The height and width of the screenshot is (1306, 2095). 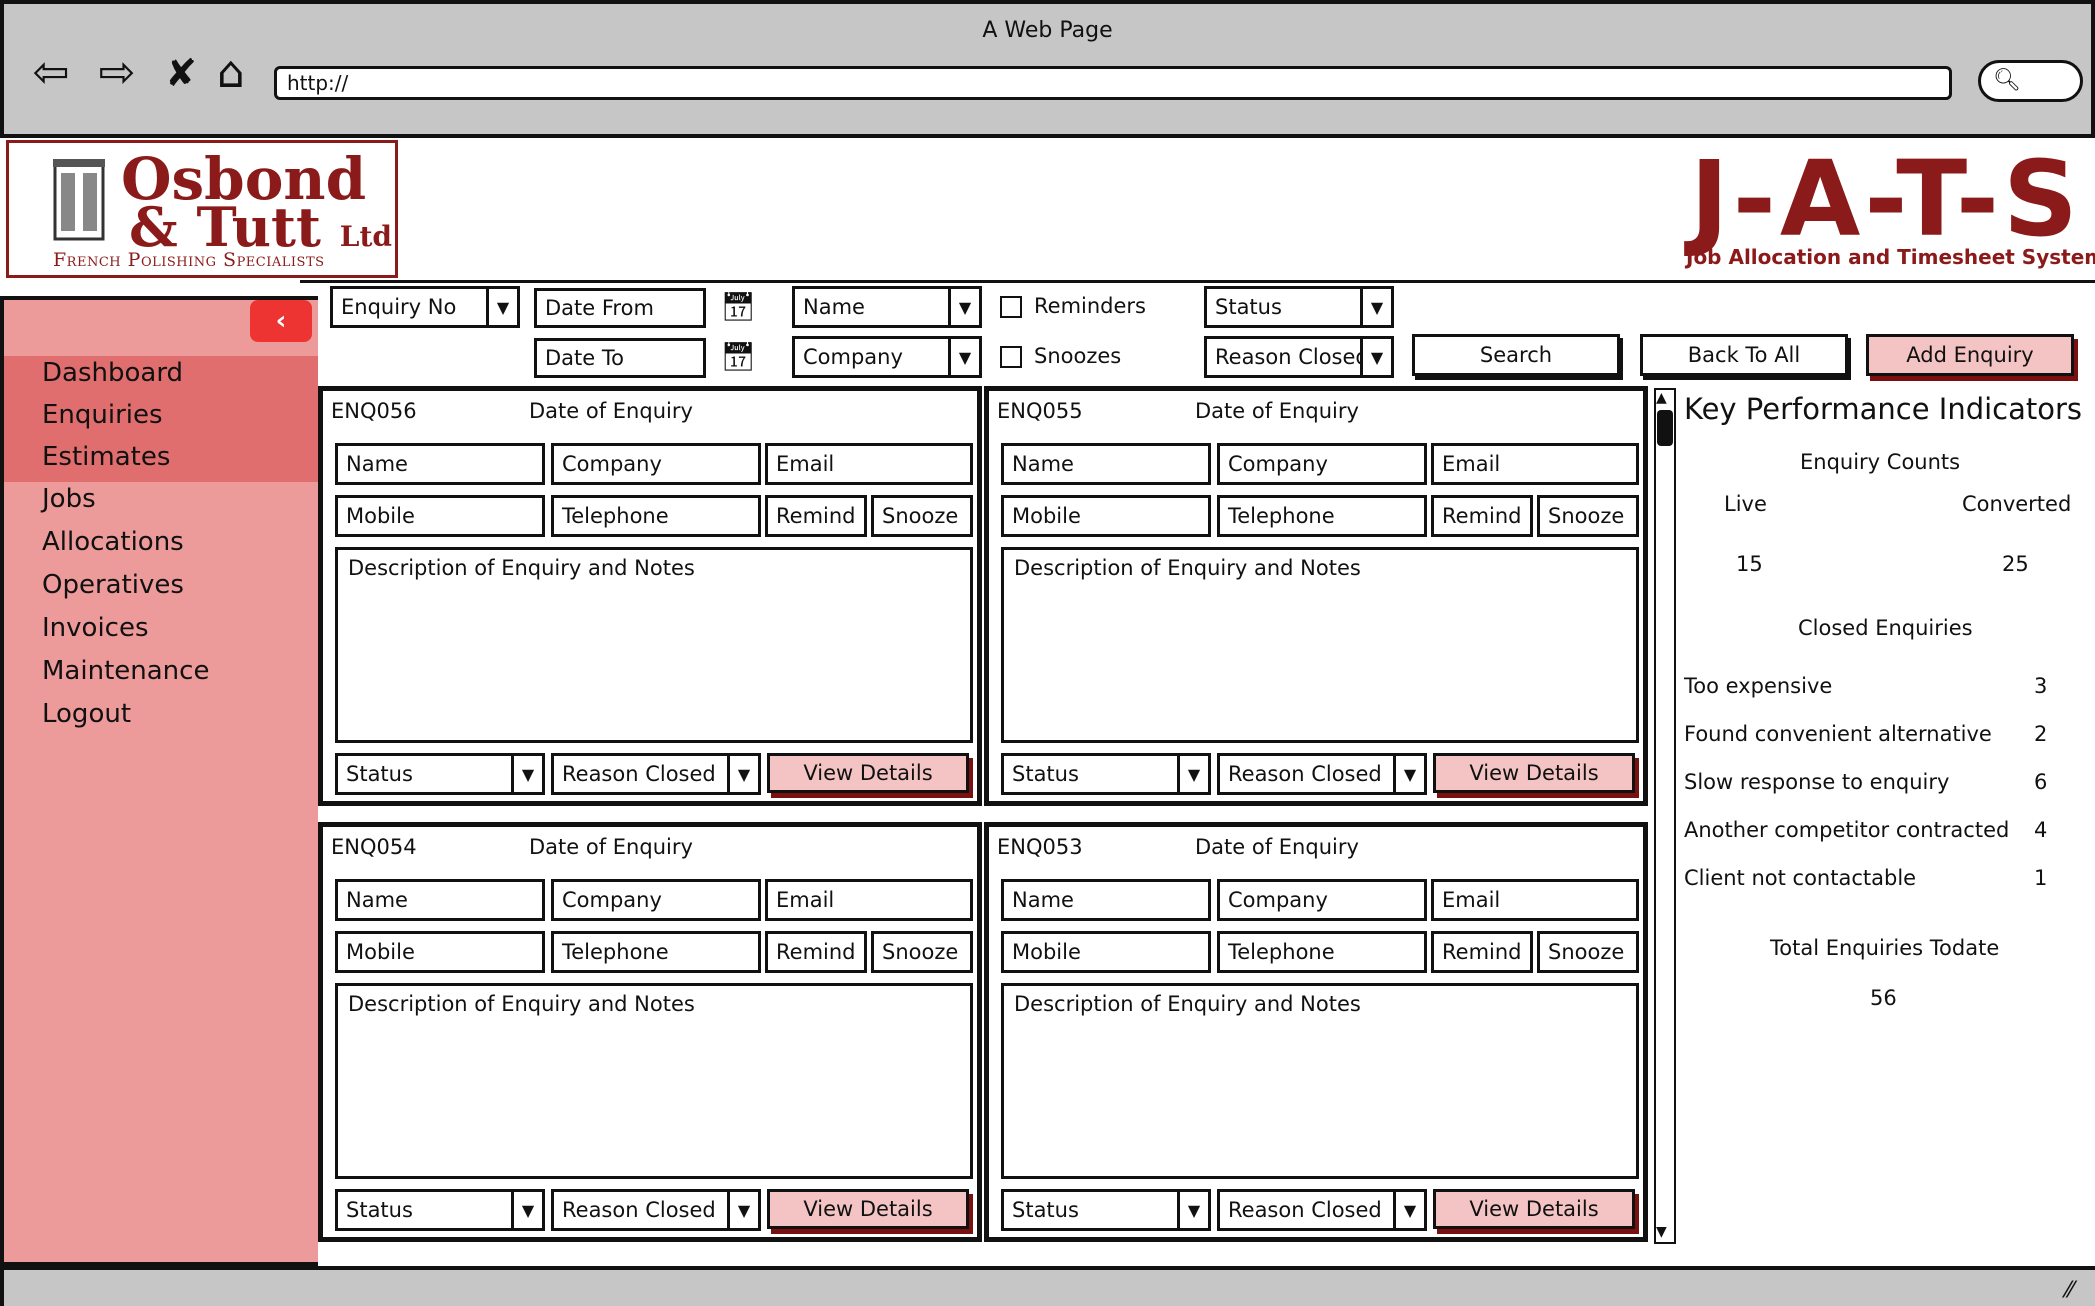 What do you see at coordinates (1011, 357) in the screenshot?
I see `snoozes-checkbox` at bounding box center [1011, 357].